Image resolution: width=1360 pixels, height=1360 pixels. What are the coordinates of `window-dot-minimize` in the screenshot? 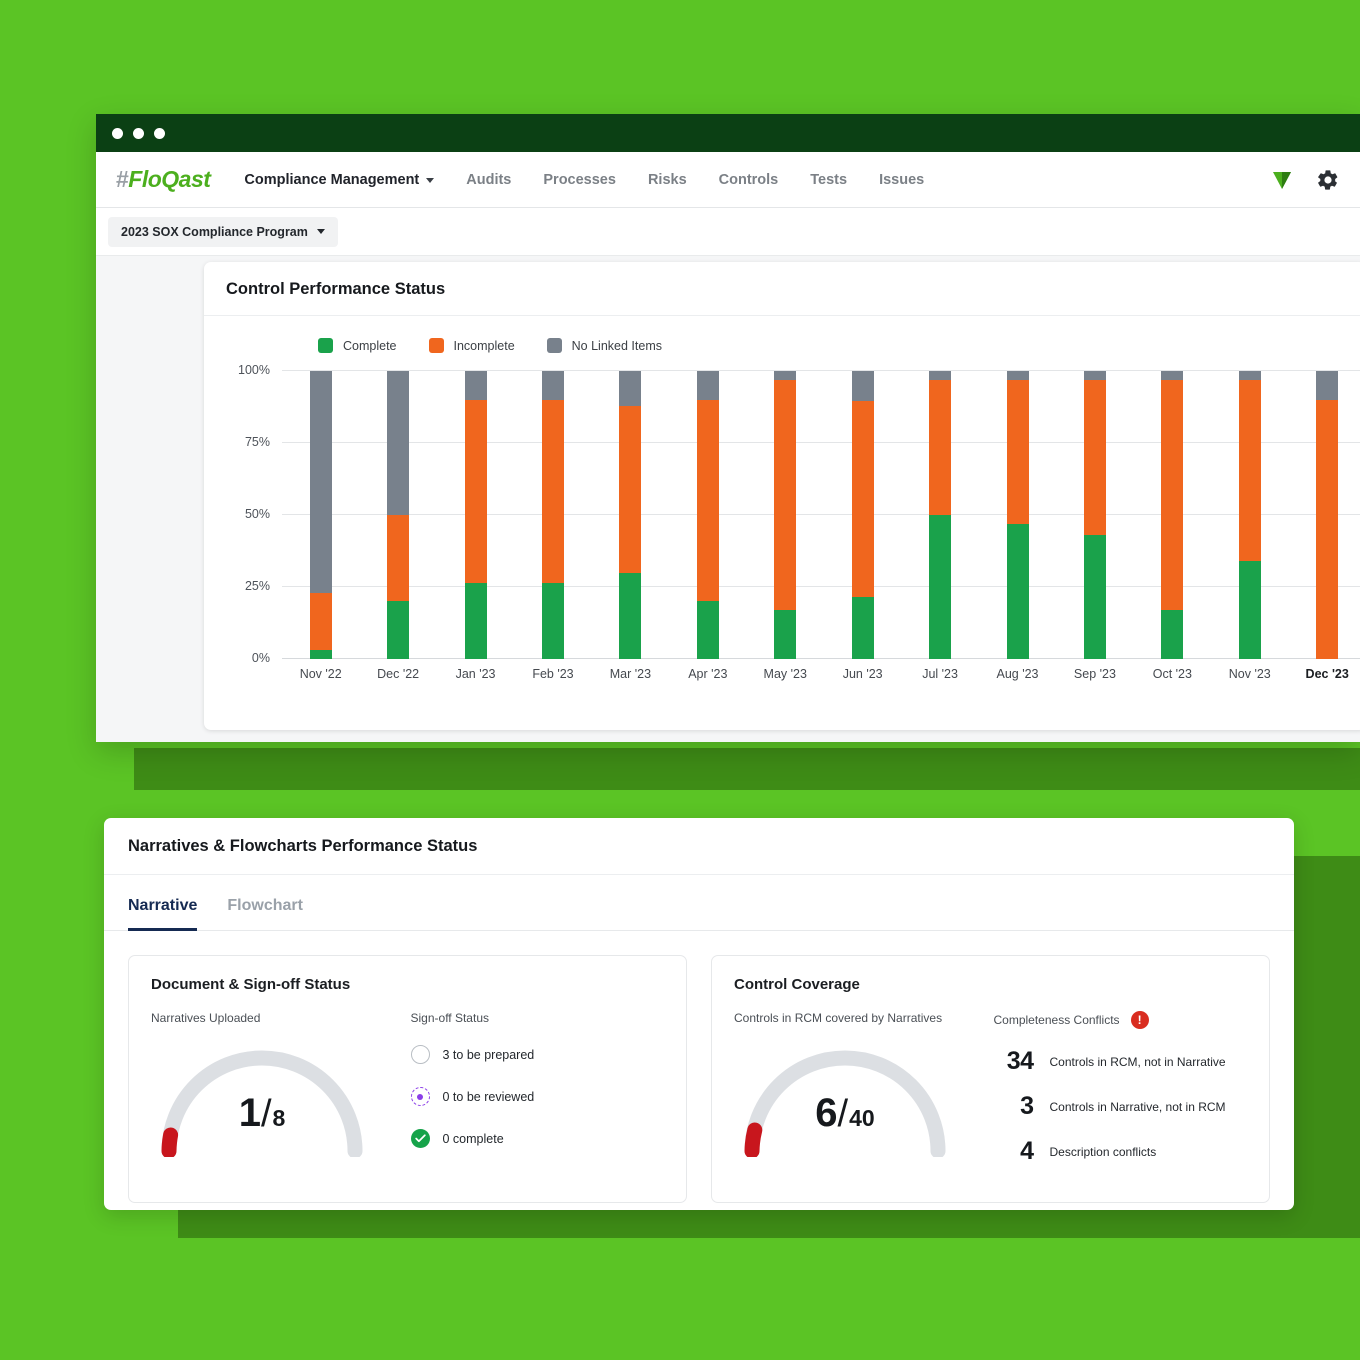 It's located at (138, 133).